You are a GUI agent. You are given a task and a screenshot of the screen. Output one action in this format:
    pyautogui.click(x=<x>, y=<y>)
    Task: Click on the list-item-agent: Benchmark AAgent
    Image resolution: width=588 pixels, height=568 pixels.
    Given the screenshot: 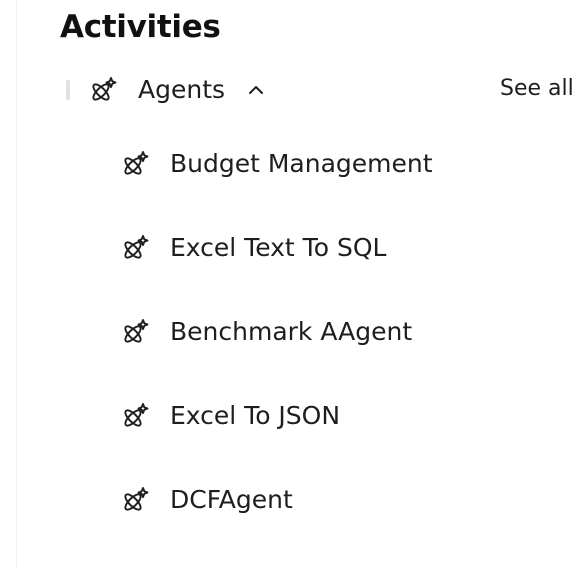 What is the action you would take?
    pyautogui.click(x=276, y=332)
    